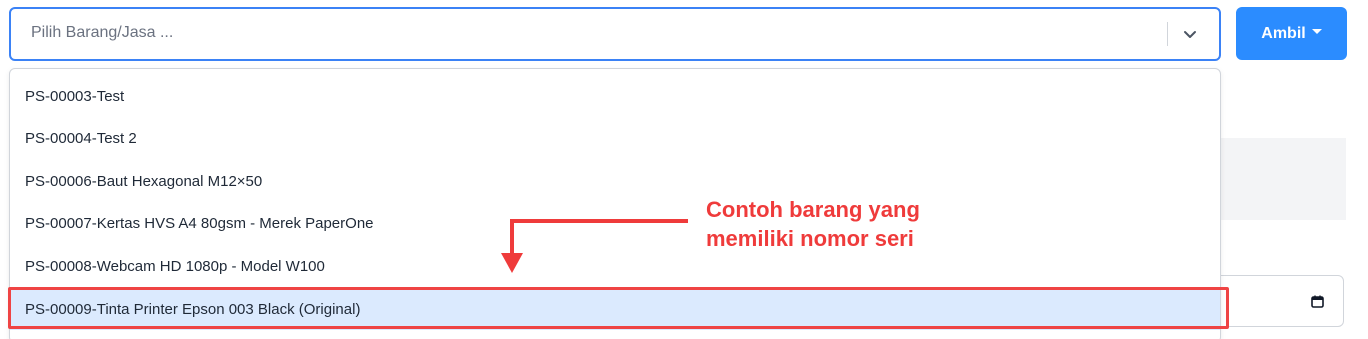 The image size is (1368, 339). Describe the element at coordinates (615, 181) in the screenshot. I see `dropdown-item: PS-00006-Baut Hexagonal M12×50` at that location.